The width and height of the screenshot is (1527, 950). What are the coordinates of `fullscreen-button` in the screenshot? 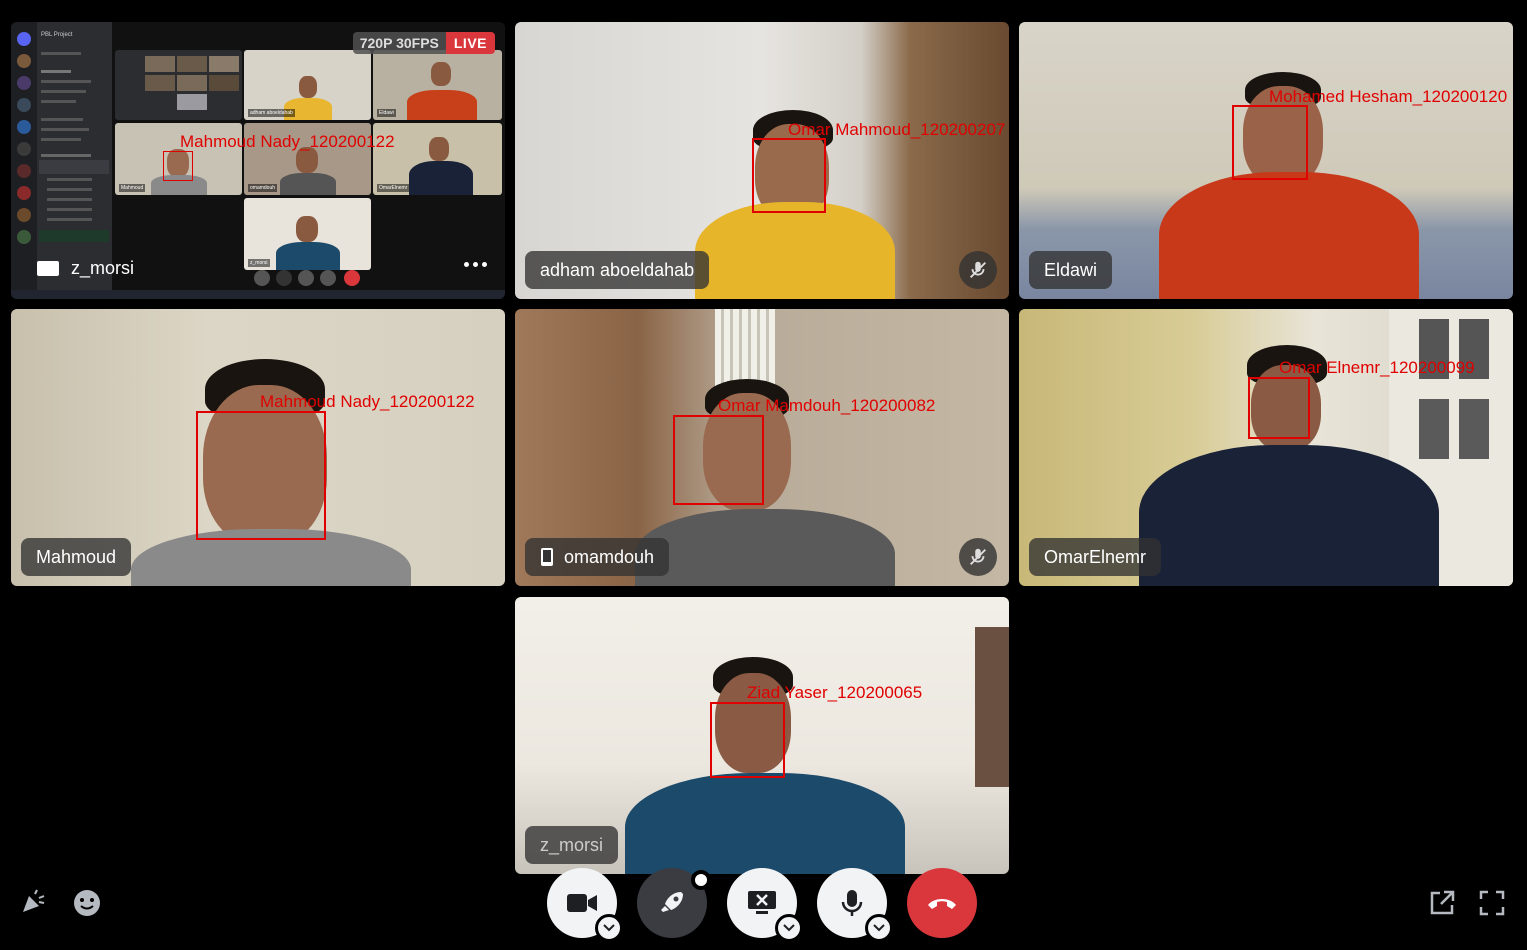 It's located at (1492, 903).